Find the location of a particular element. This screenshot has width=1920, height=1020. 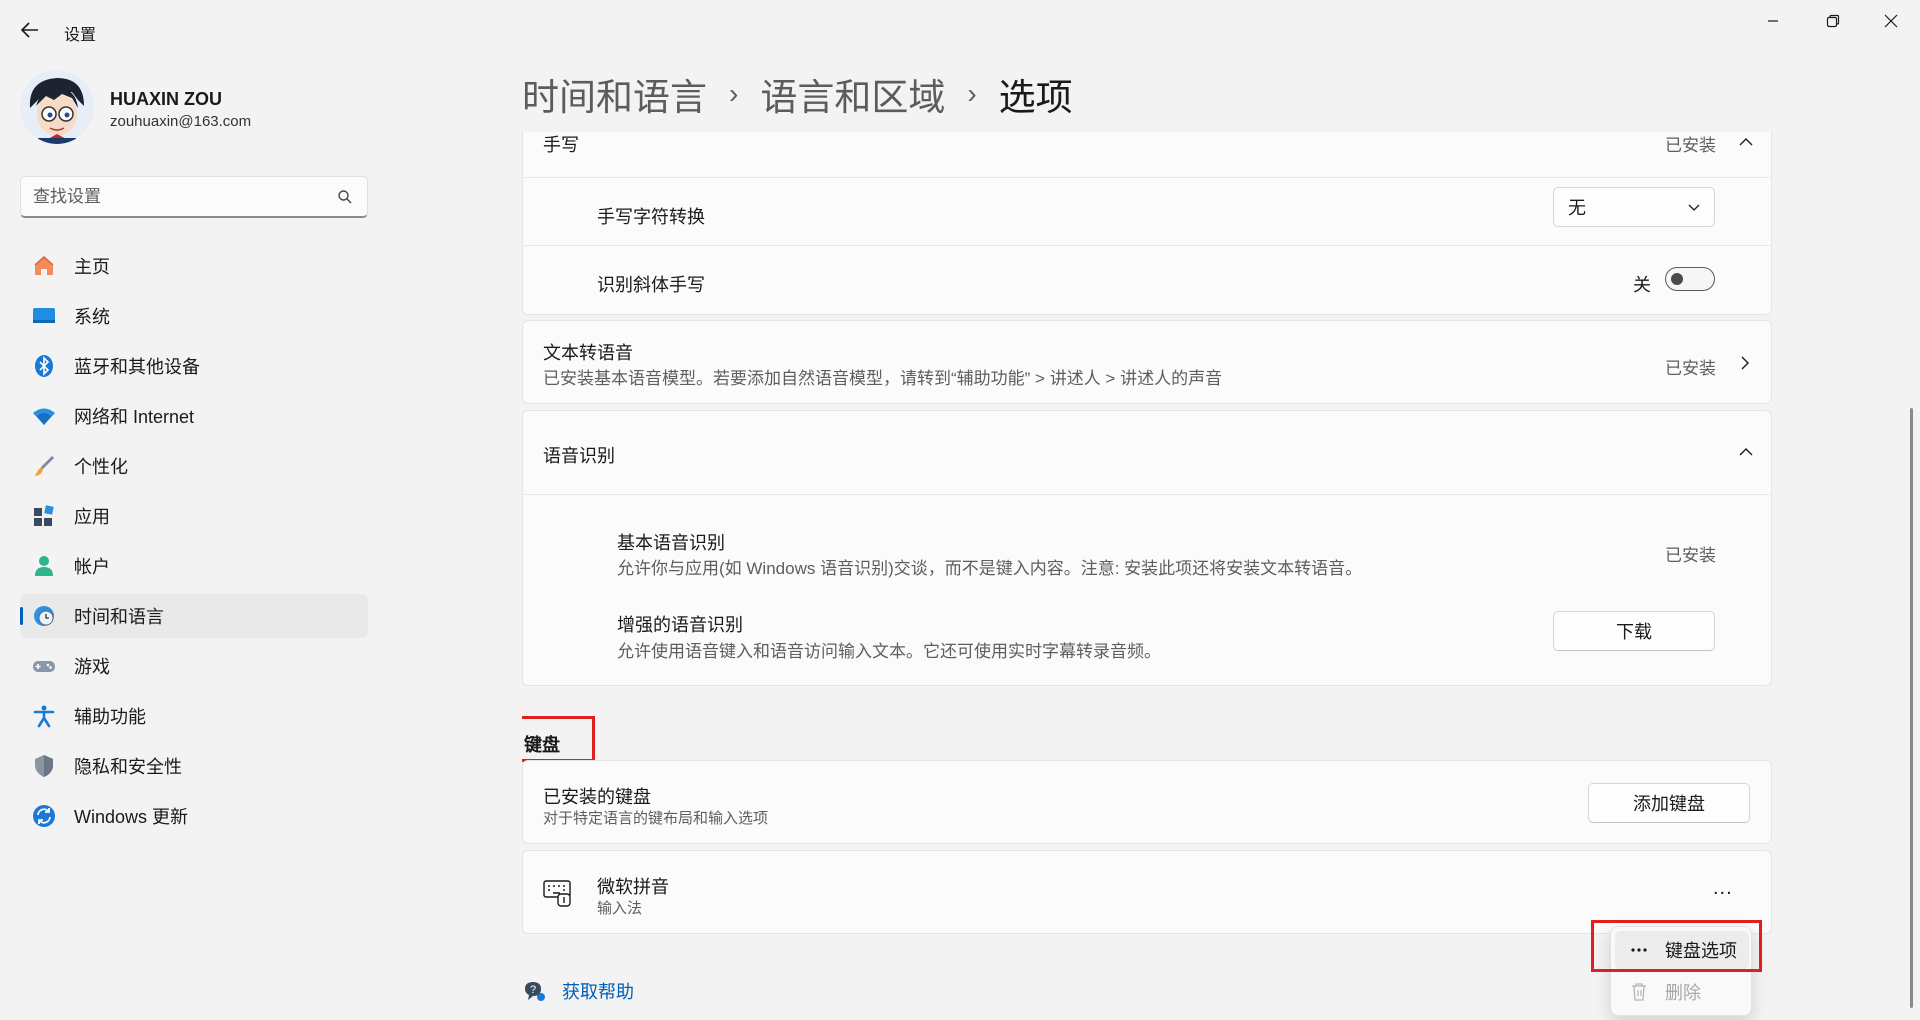

help-icon: ? is located at coordinates (535, 991).